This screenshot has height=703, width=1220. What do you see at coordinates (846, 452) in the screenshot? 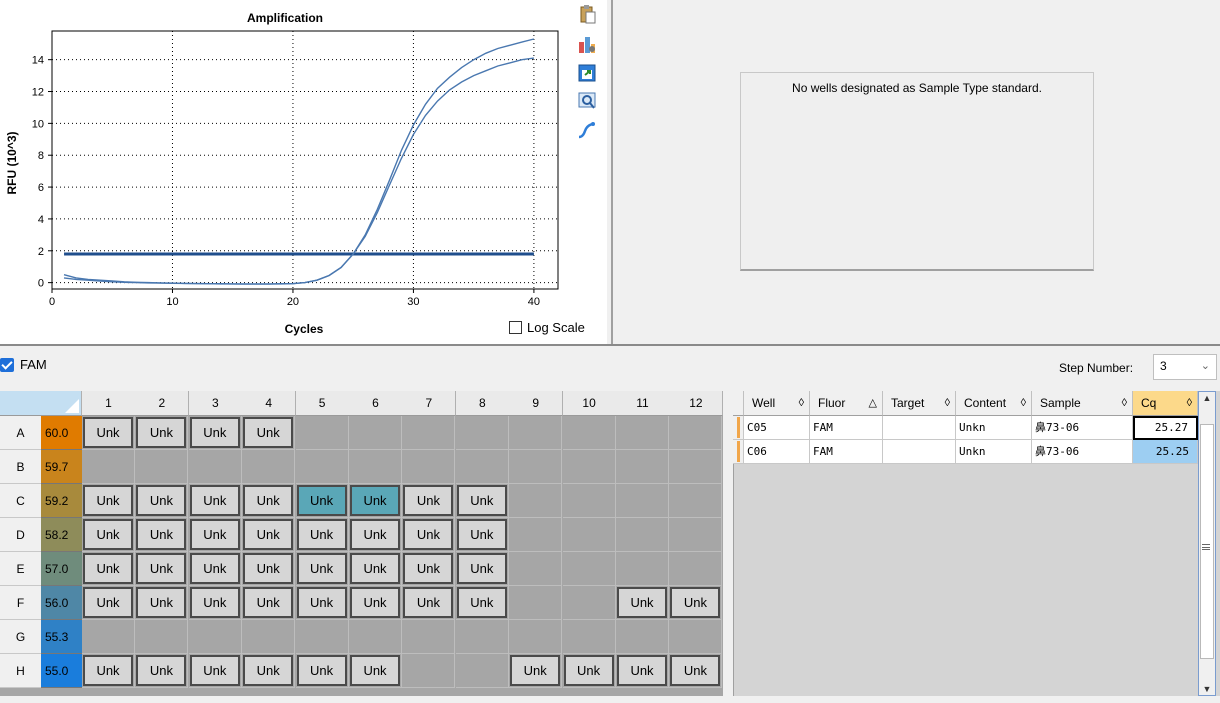
I see `cell-fluor: FAM` at bounding box center [846, 452].